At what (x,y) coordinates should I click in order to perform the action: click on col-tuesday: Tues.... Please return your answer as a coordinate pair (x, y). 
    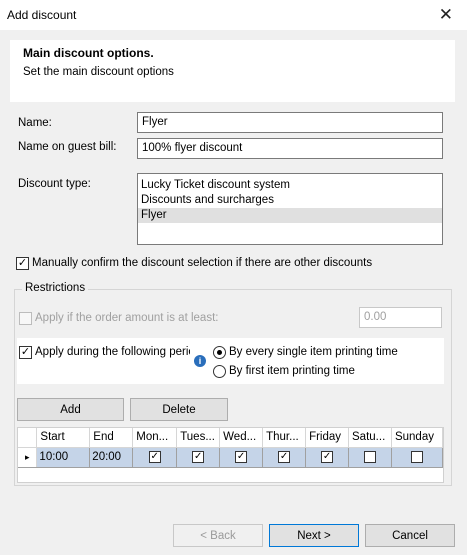
    Looking at the image, I should click on (198, 438).